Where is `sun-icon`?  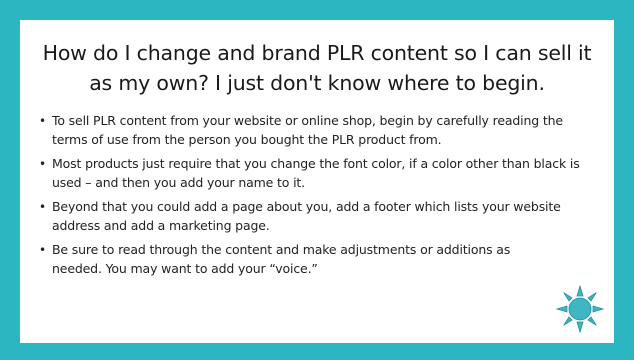 sun-icon is located at coordinates (580, 309).